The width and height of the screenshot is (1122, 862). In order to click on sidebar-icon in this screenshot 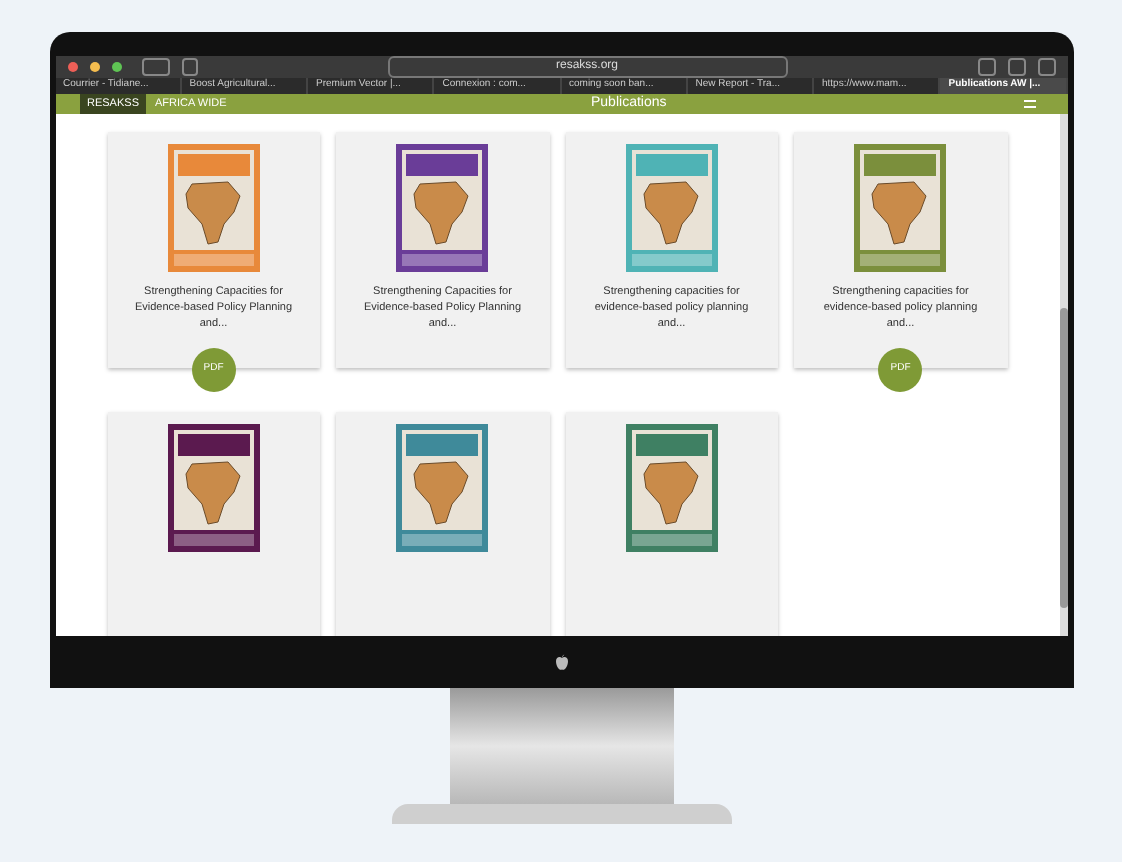, I will do `click(155, 67)`.